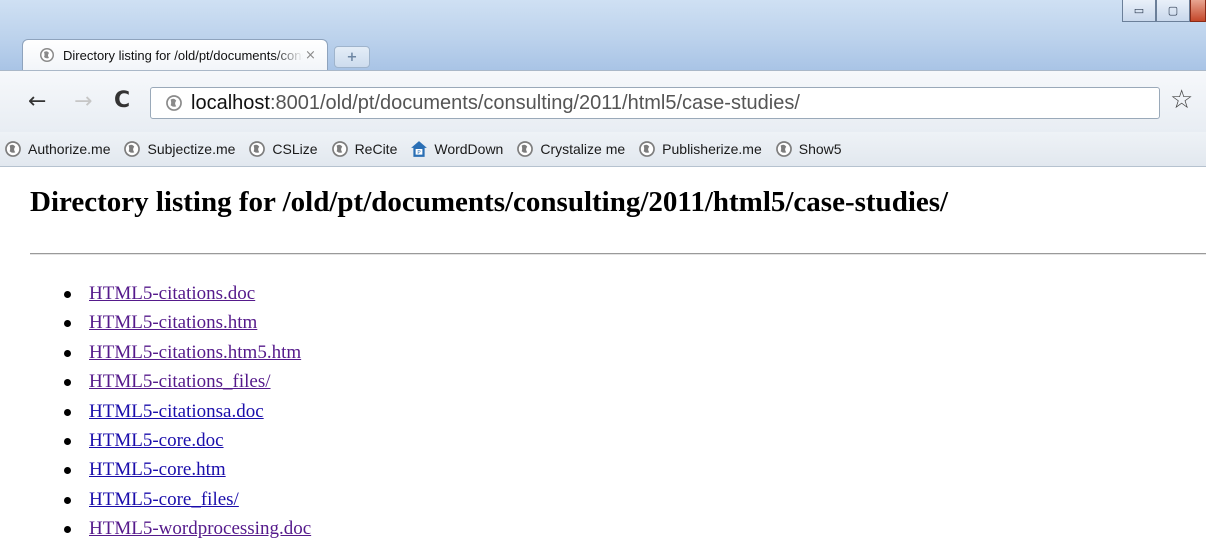 This screenshot has width=1206, height=553. I want to click on url-host: localhost, so click(230, 102).